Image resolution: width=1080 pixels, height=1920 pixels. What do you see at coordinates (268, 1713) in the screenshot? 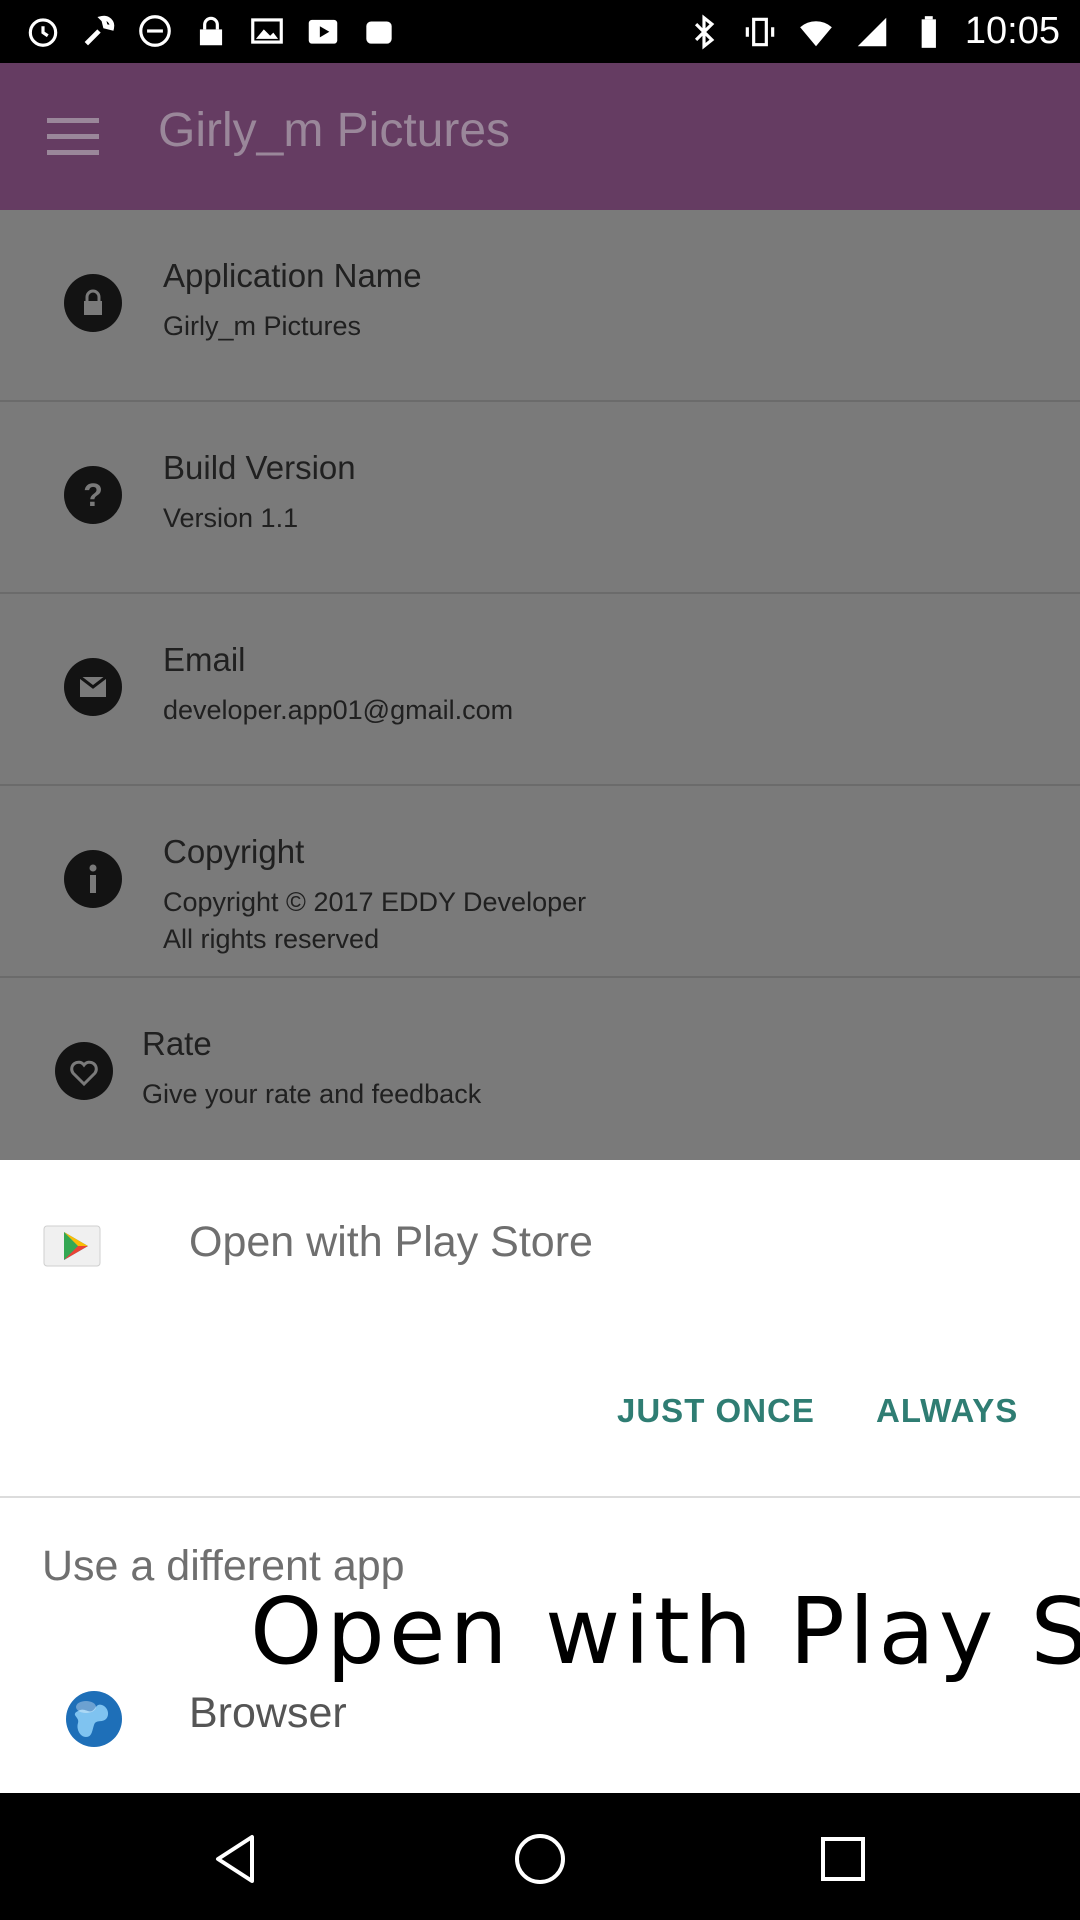
I see `browser-app-label: Browser` at bounding box center [268, 1713].